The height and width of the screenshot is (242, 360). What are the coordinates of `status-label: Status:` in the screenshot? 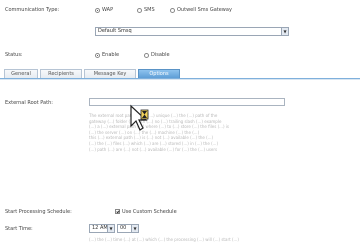 It's located at (14, 55).